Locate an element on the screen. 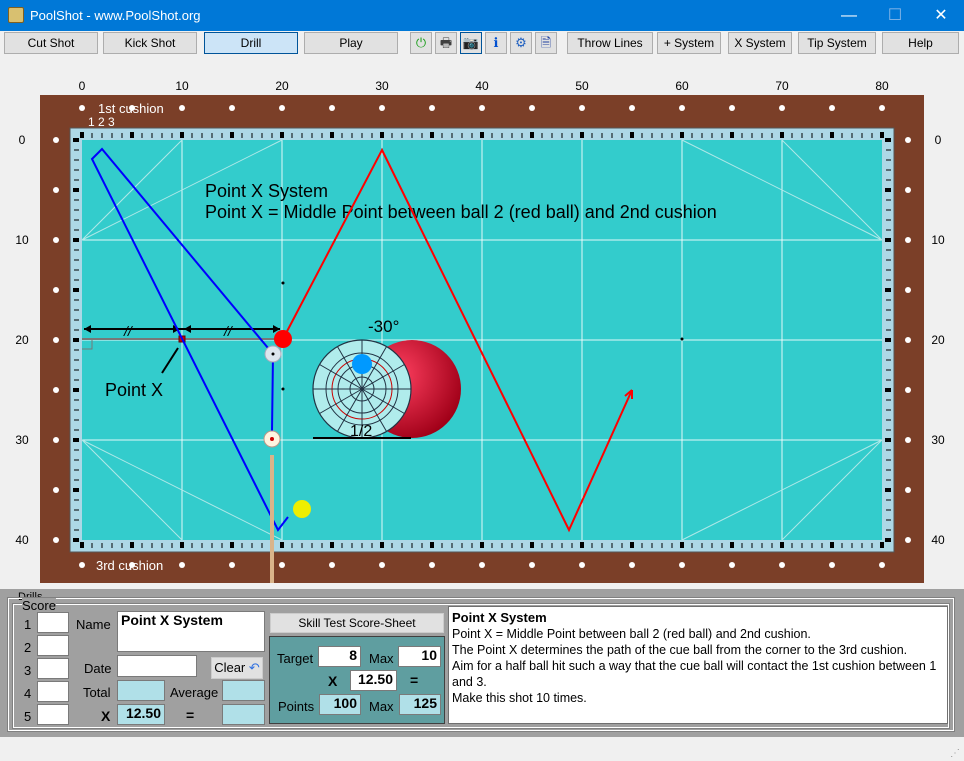 Image resolution: width=964 pixels, height=761 pixels. help-document-icon: 🗎 is located at coordinates (546, 43).